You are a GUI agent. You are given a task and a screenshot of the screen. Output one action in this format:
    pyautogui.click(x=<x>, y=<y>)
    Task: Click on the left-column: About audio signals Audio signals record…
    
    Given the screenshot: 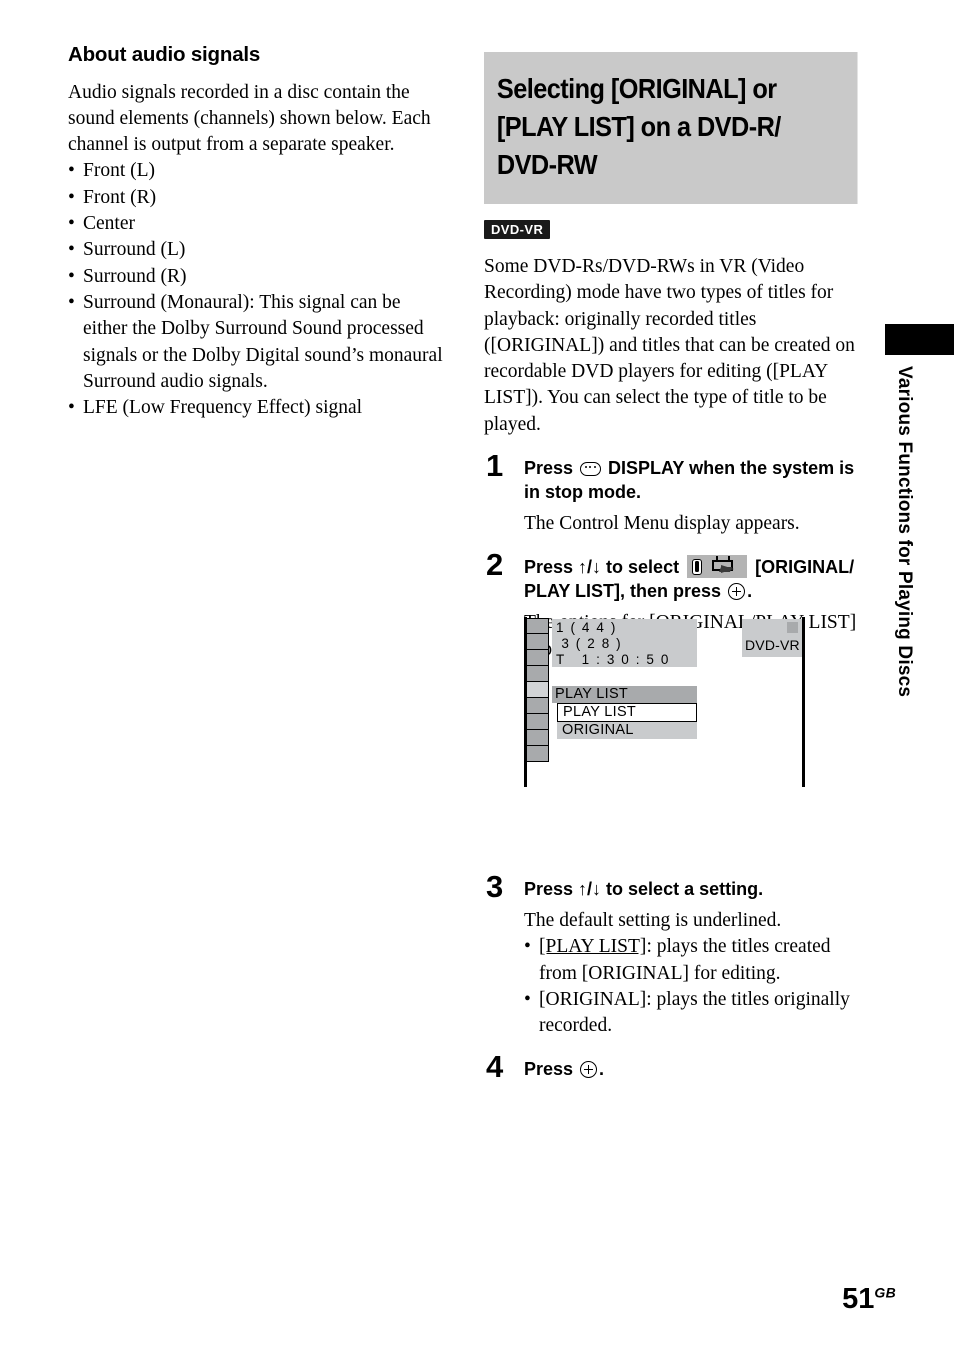 What is the action you would take?
    pyautogui.click(x=258, y=232)
    